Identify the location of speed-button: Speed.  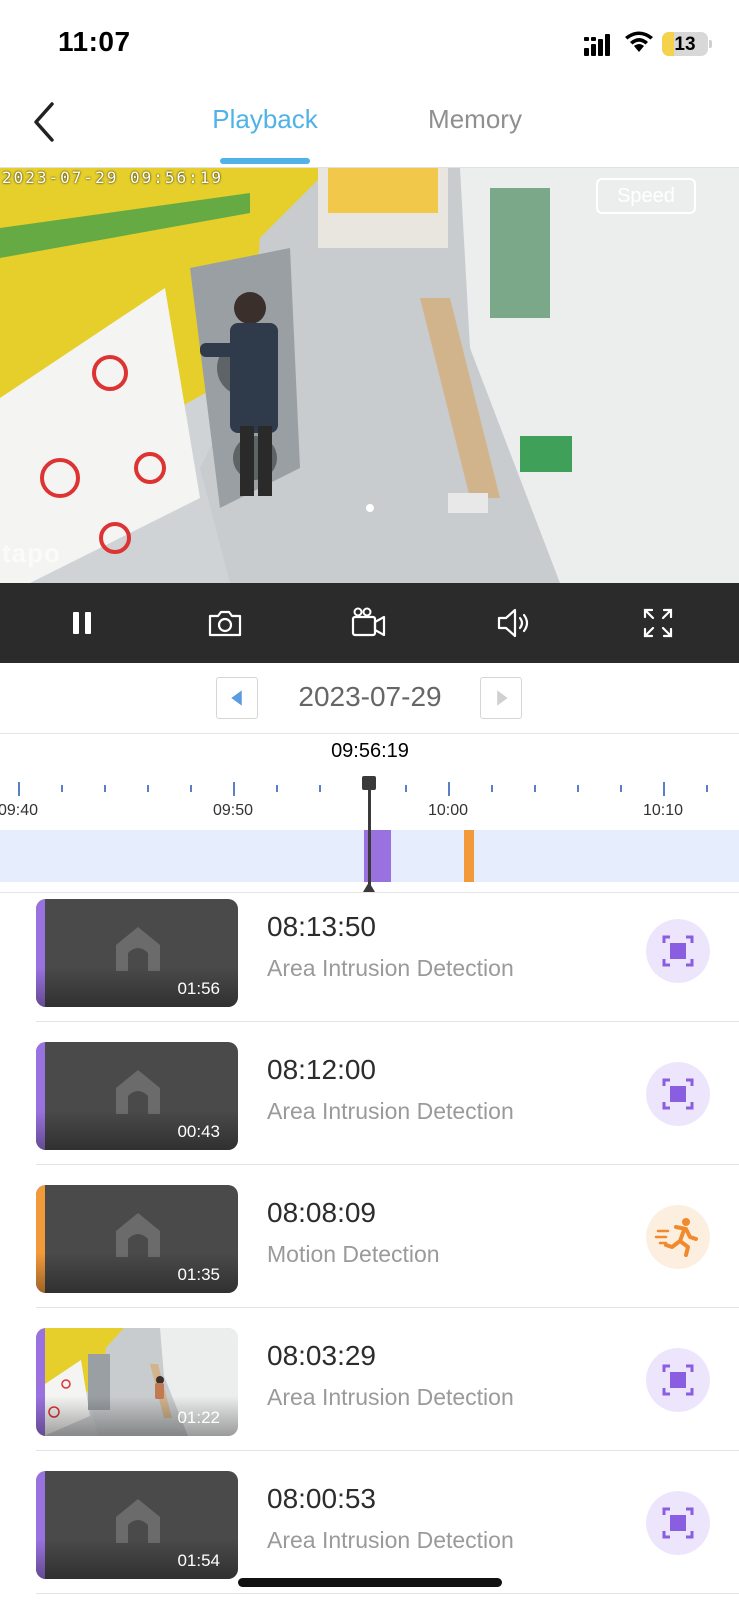
(646, 196).